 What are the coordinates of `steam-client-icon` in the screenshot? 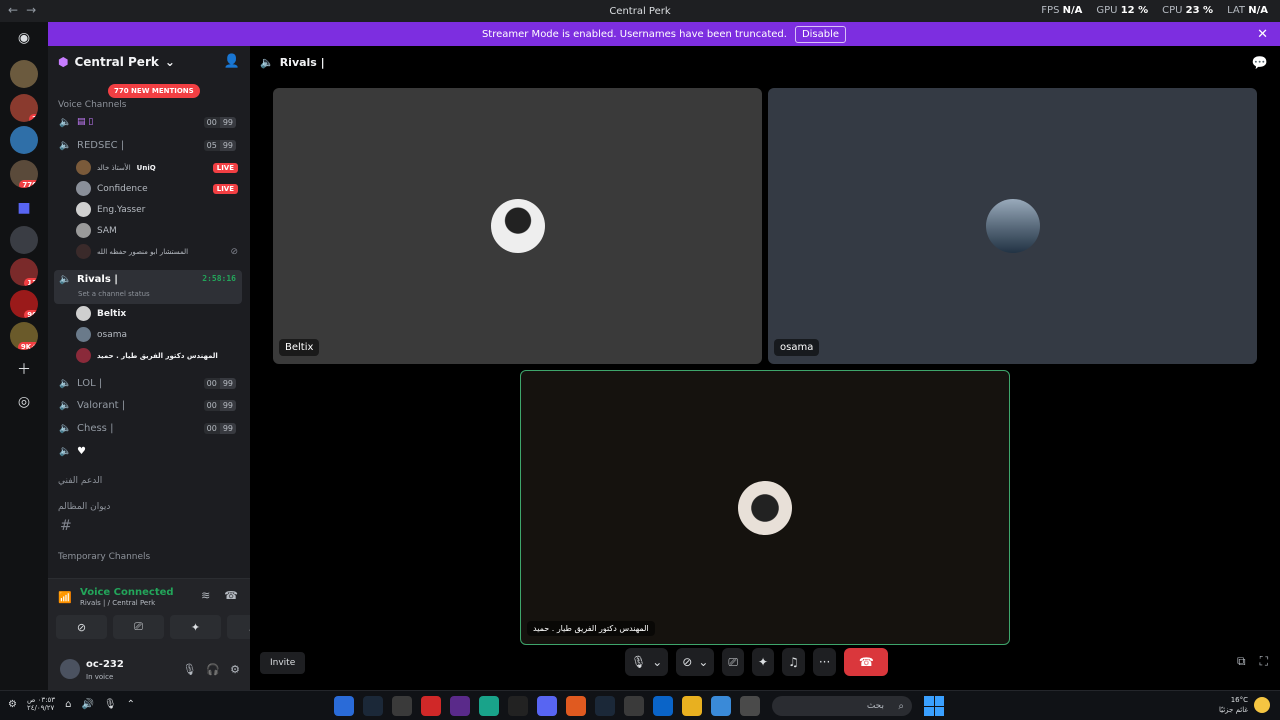 It's located at (605, 706).